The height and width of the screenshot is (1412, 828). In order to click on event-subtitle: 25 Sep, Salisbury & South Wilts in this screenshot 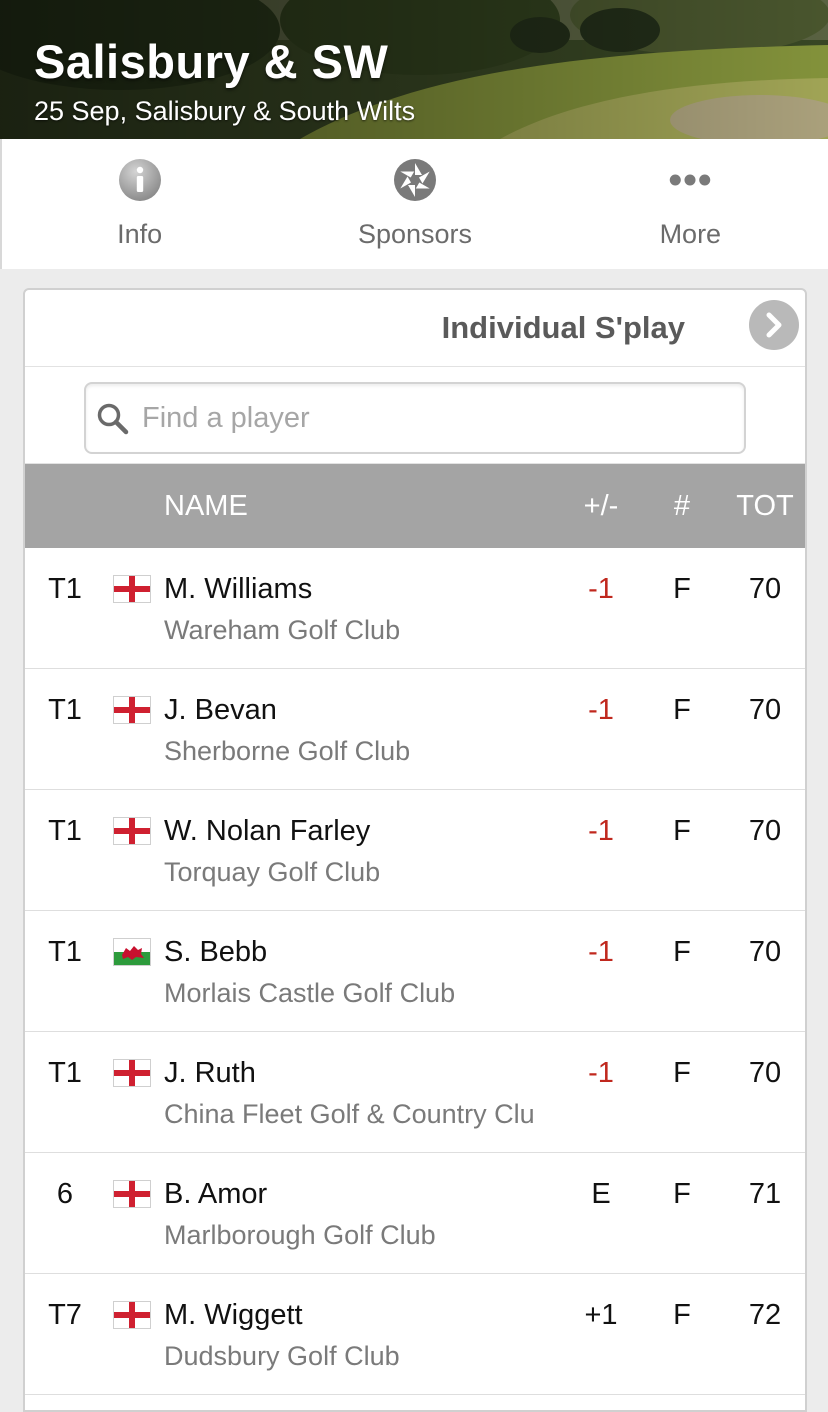, I will do `click(225, 111)`.